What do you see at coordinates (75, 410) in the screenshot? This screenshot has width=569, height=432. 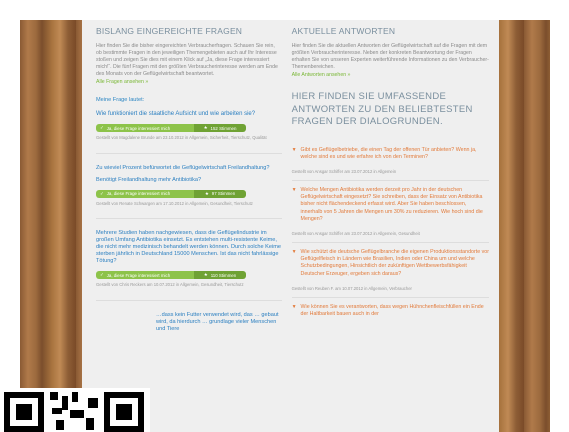 I see `qr-code-icon` at bounding box center [75, 410].